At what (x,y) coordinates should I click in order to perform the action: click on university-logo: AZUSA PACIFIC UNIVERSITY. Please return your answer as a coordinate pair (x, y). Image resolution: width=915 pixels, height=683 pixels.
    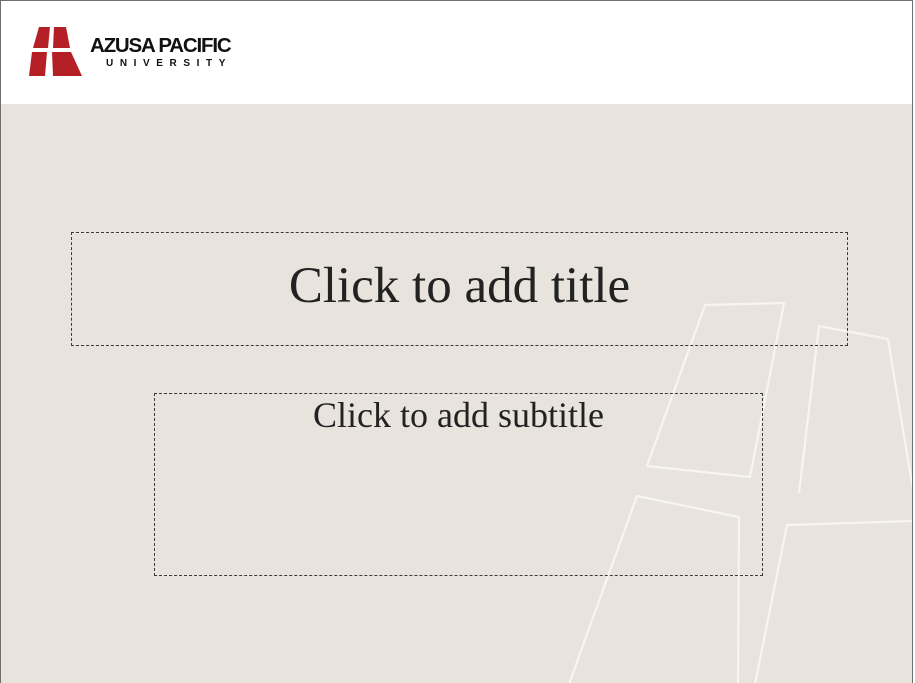
    Looking at the image, I should click on (143, 52).